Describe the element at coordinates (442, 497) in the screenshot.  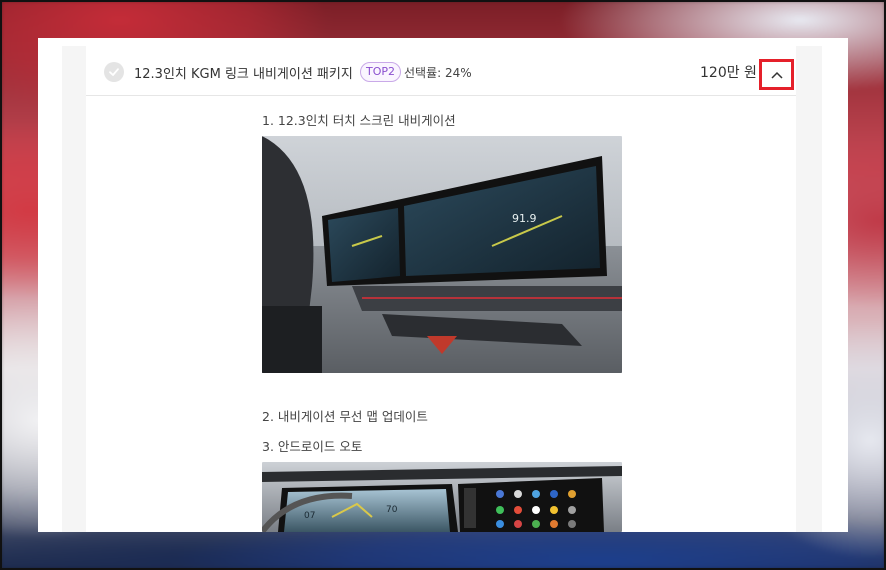
I see `android-auto-image: 07 70` at that location.